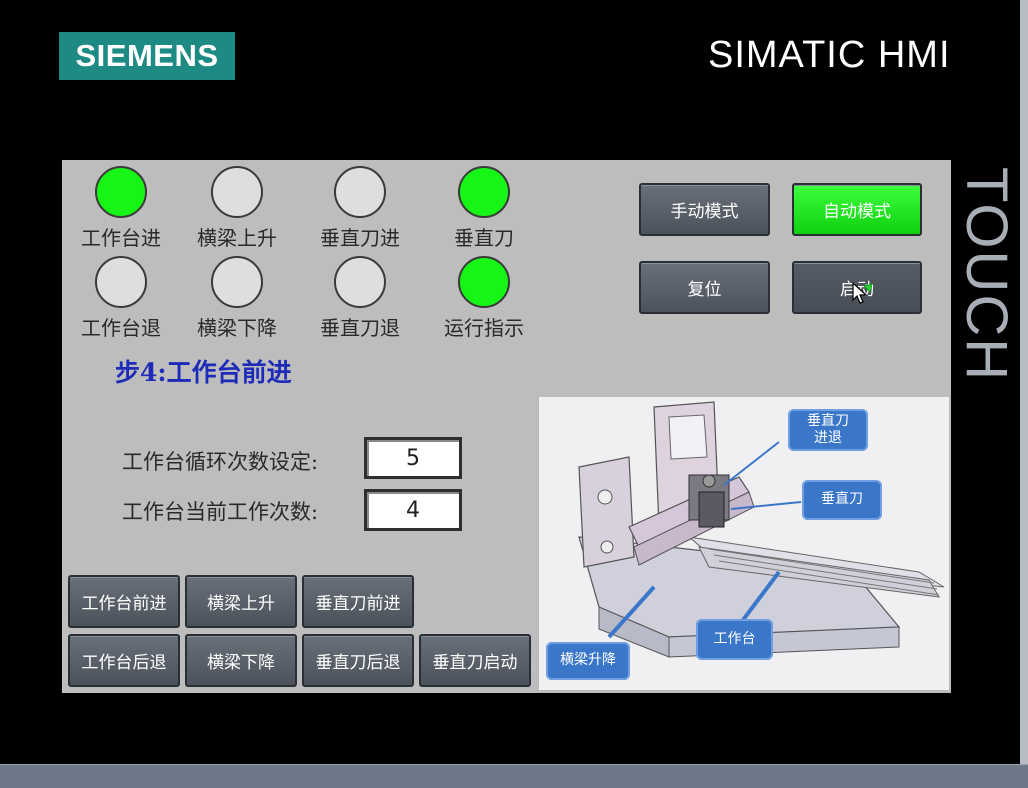 This screenshot has width=1028, height=788. What do you see at coordinates (237, 282) in the screenshot?
I see `indicator-lamp-beam-down` at bounding box center [237, 282].